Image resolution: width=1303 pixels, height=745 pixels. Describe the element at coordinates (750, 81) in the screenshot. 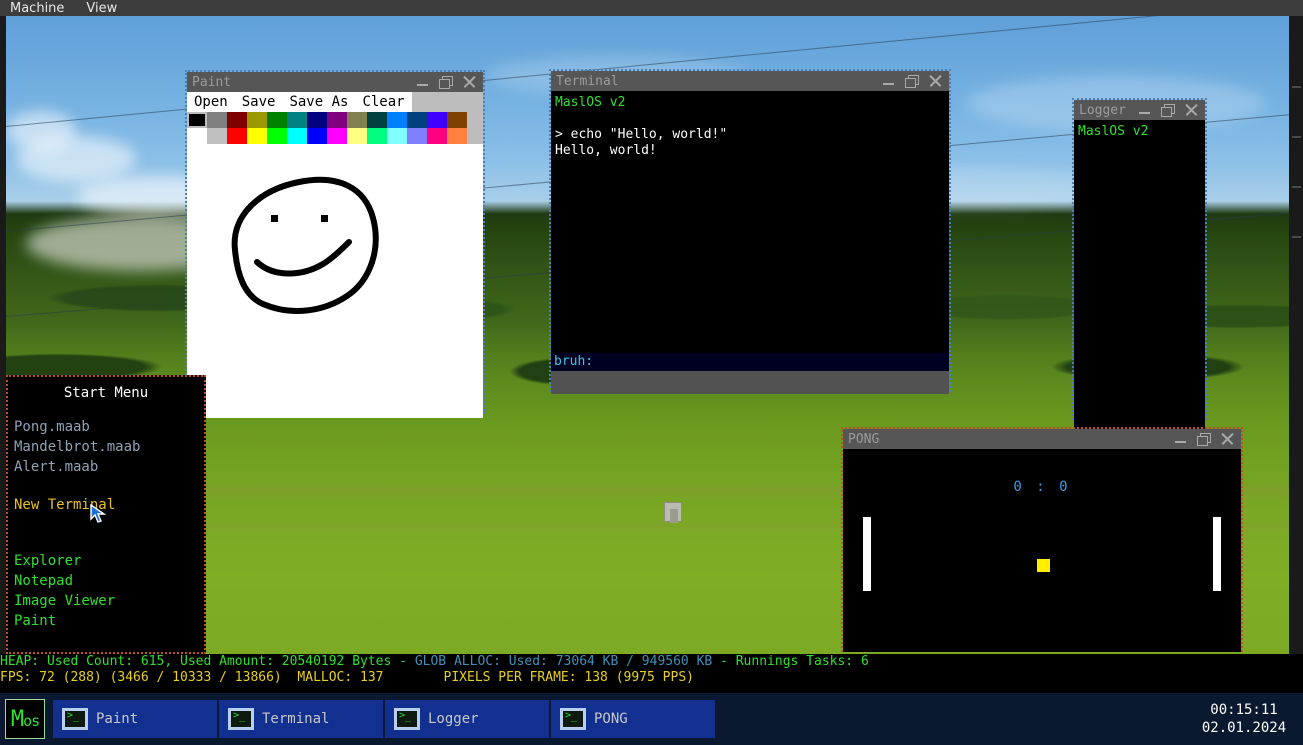

I see `terminal-titlebar: Terminal` at that location.